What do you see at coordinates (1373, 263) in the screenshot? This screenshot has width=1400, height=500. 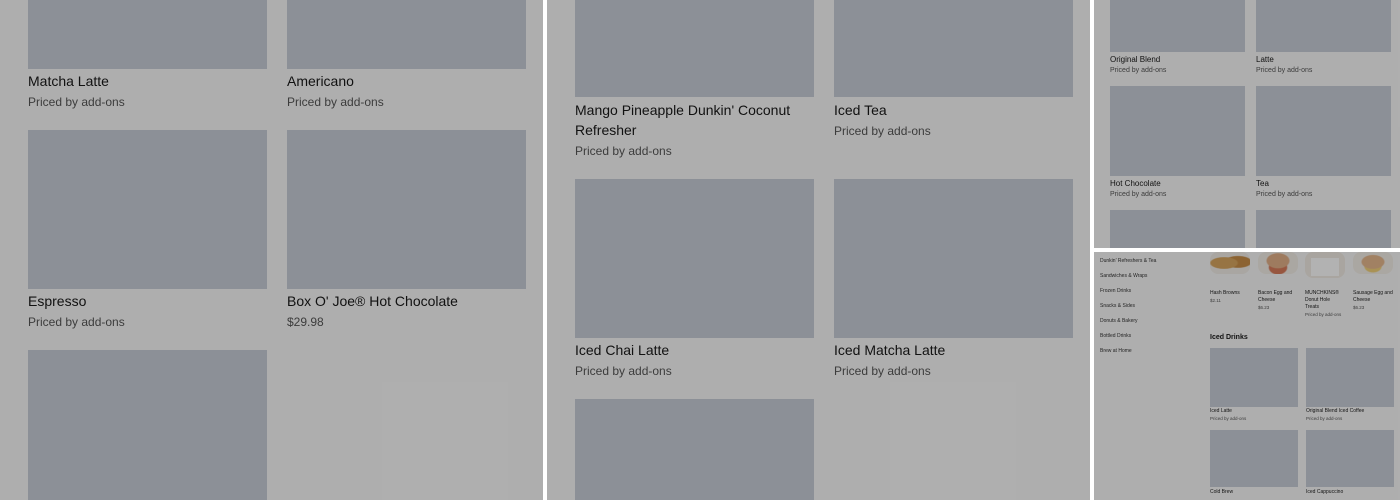 I see `item-image-sausage-egg-cheese` at bounding box center [1373, 263].